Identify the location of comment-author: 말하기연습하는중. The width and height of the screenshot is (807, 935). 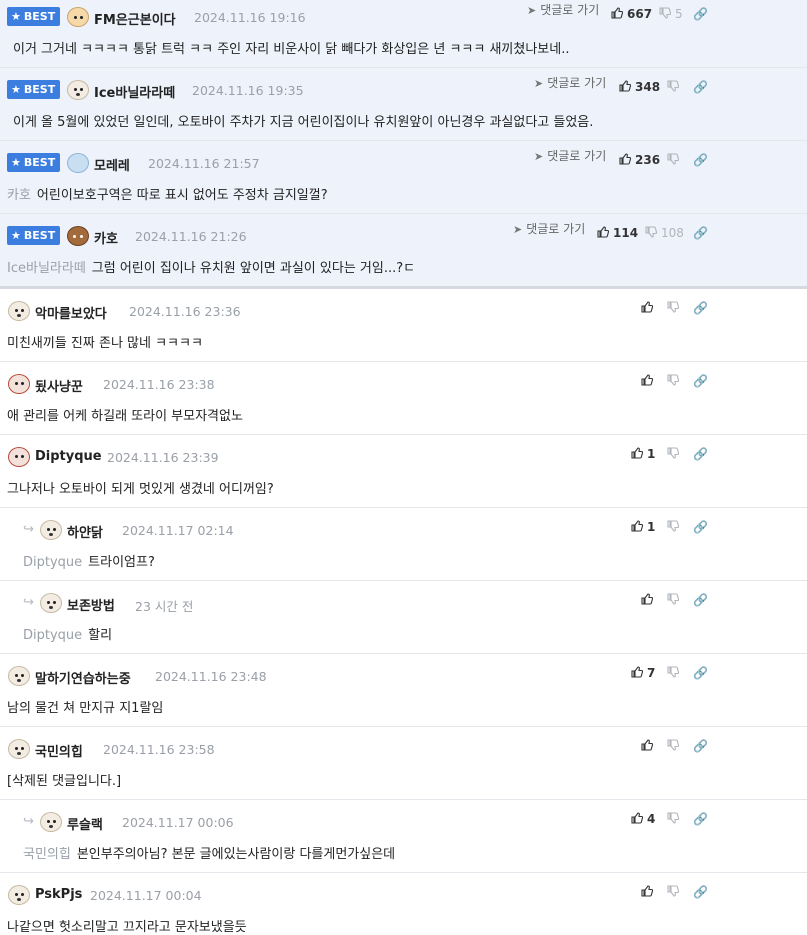
(83, 677).